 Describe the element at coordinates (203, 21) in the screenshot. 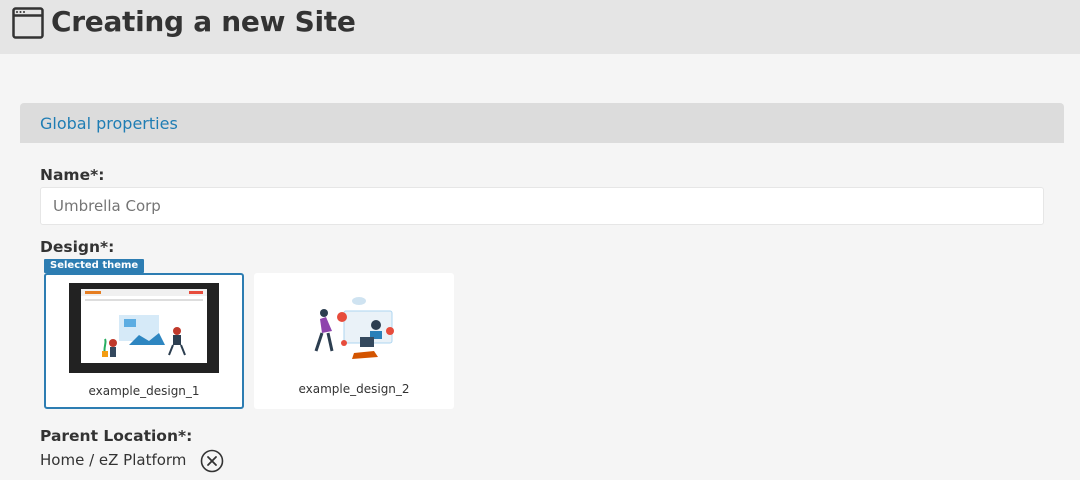

I see `page-title: Creating a new Site` at that location.